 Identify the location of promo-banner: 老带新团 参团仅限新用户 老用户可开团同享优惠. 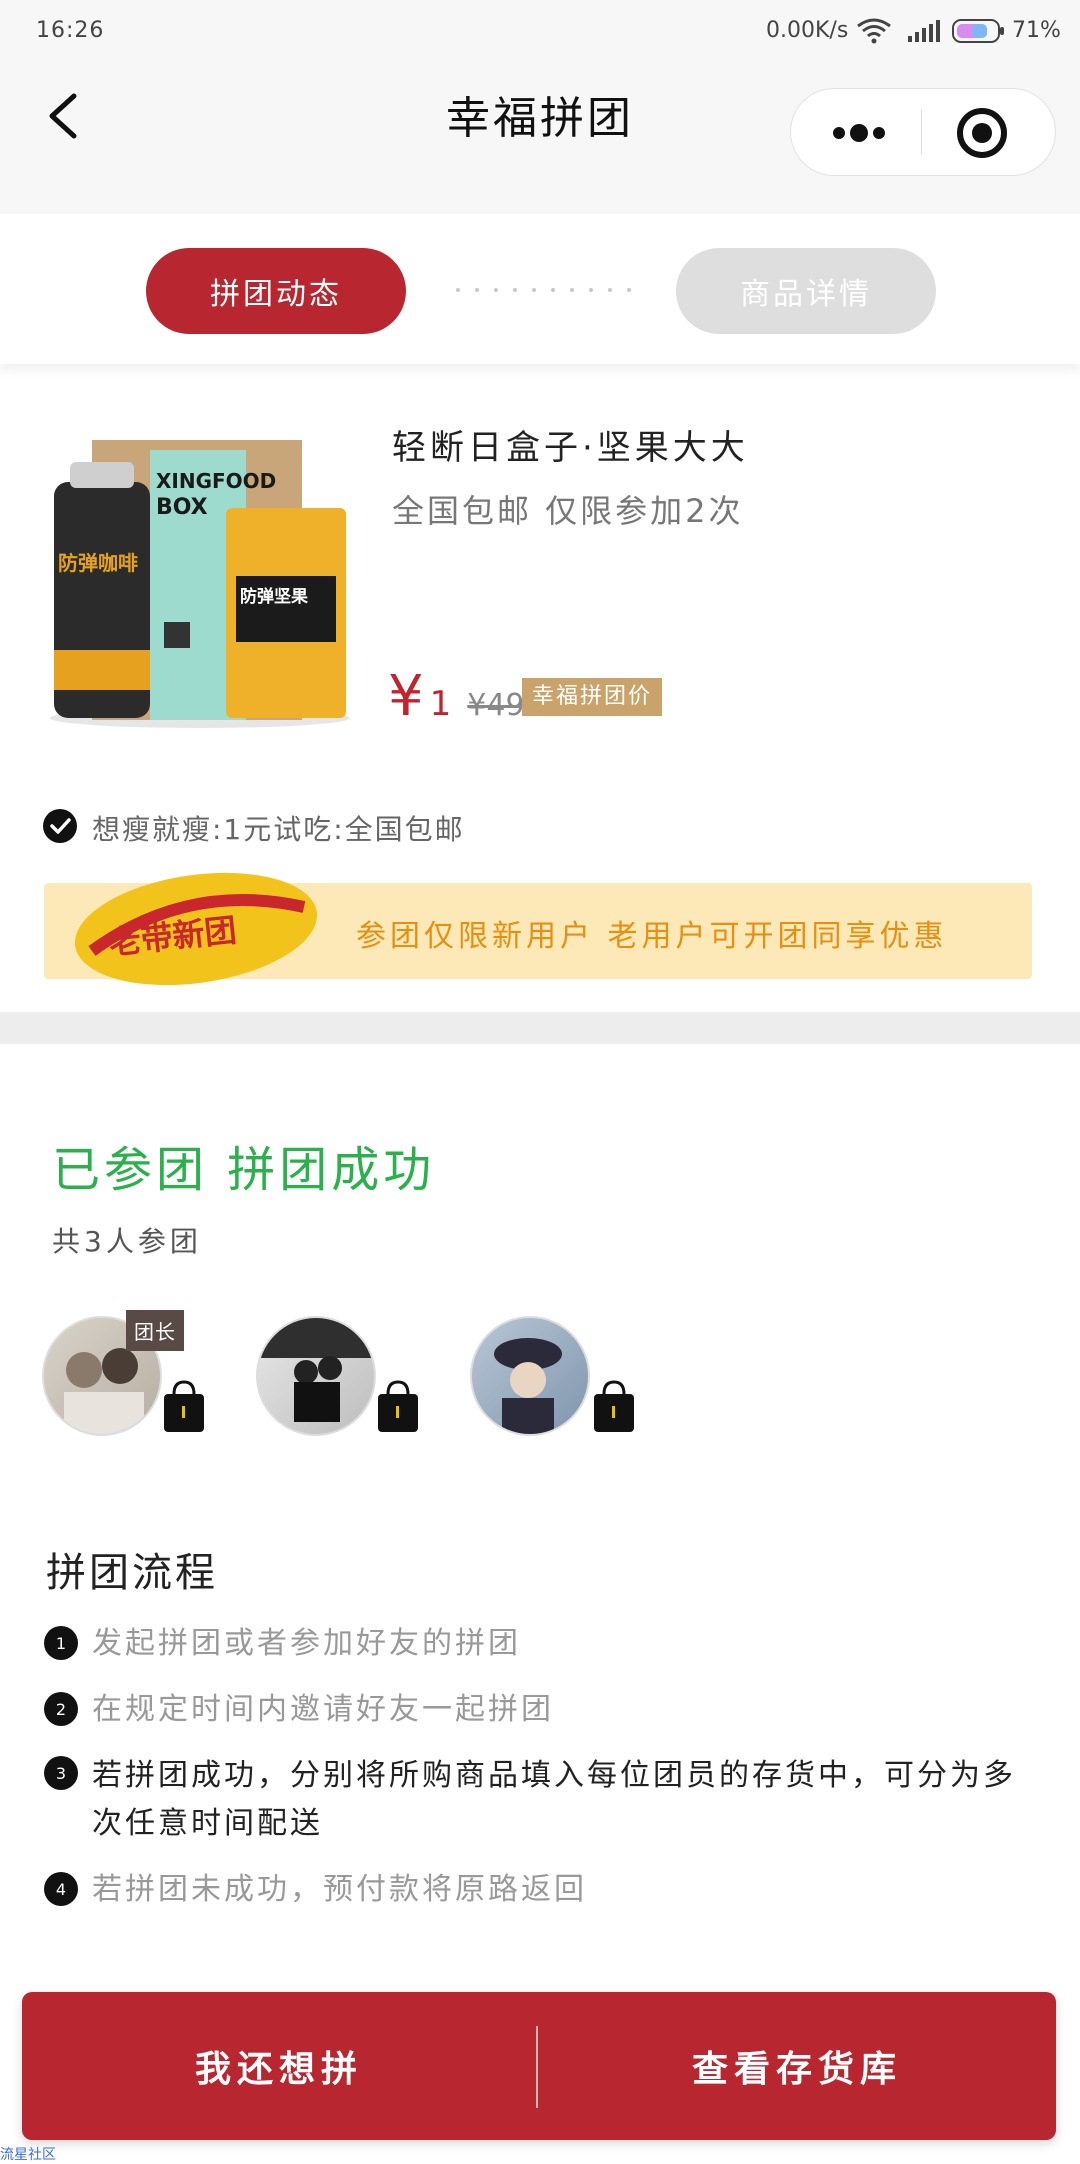
(538, 929).